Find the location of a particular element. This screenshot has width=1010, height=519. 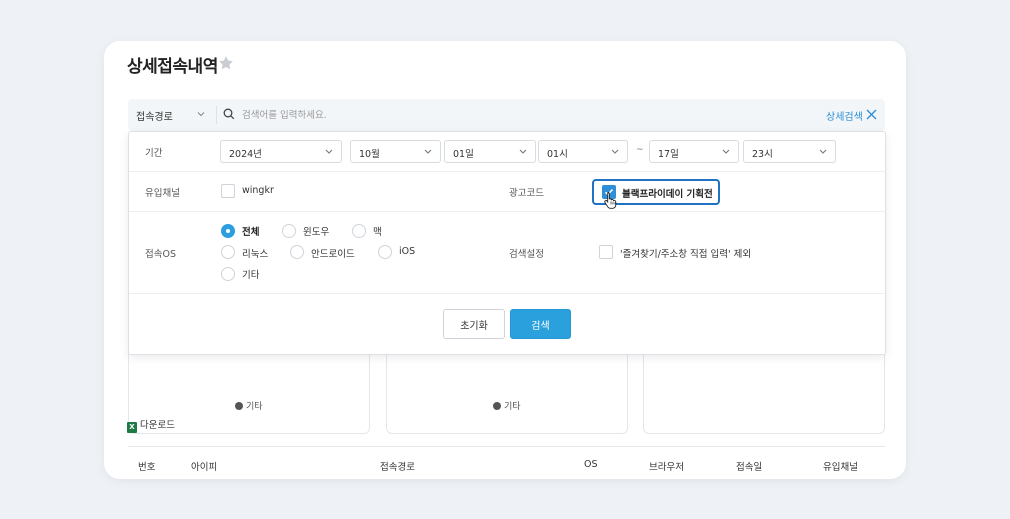

os-radio-ios is located at coordinates (385, 252).